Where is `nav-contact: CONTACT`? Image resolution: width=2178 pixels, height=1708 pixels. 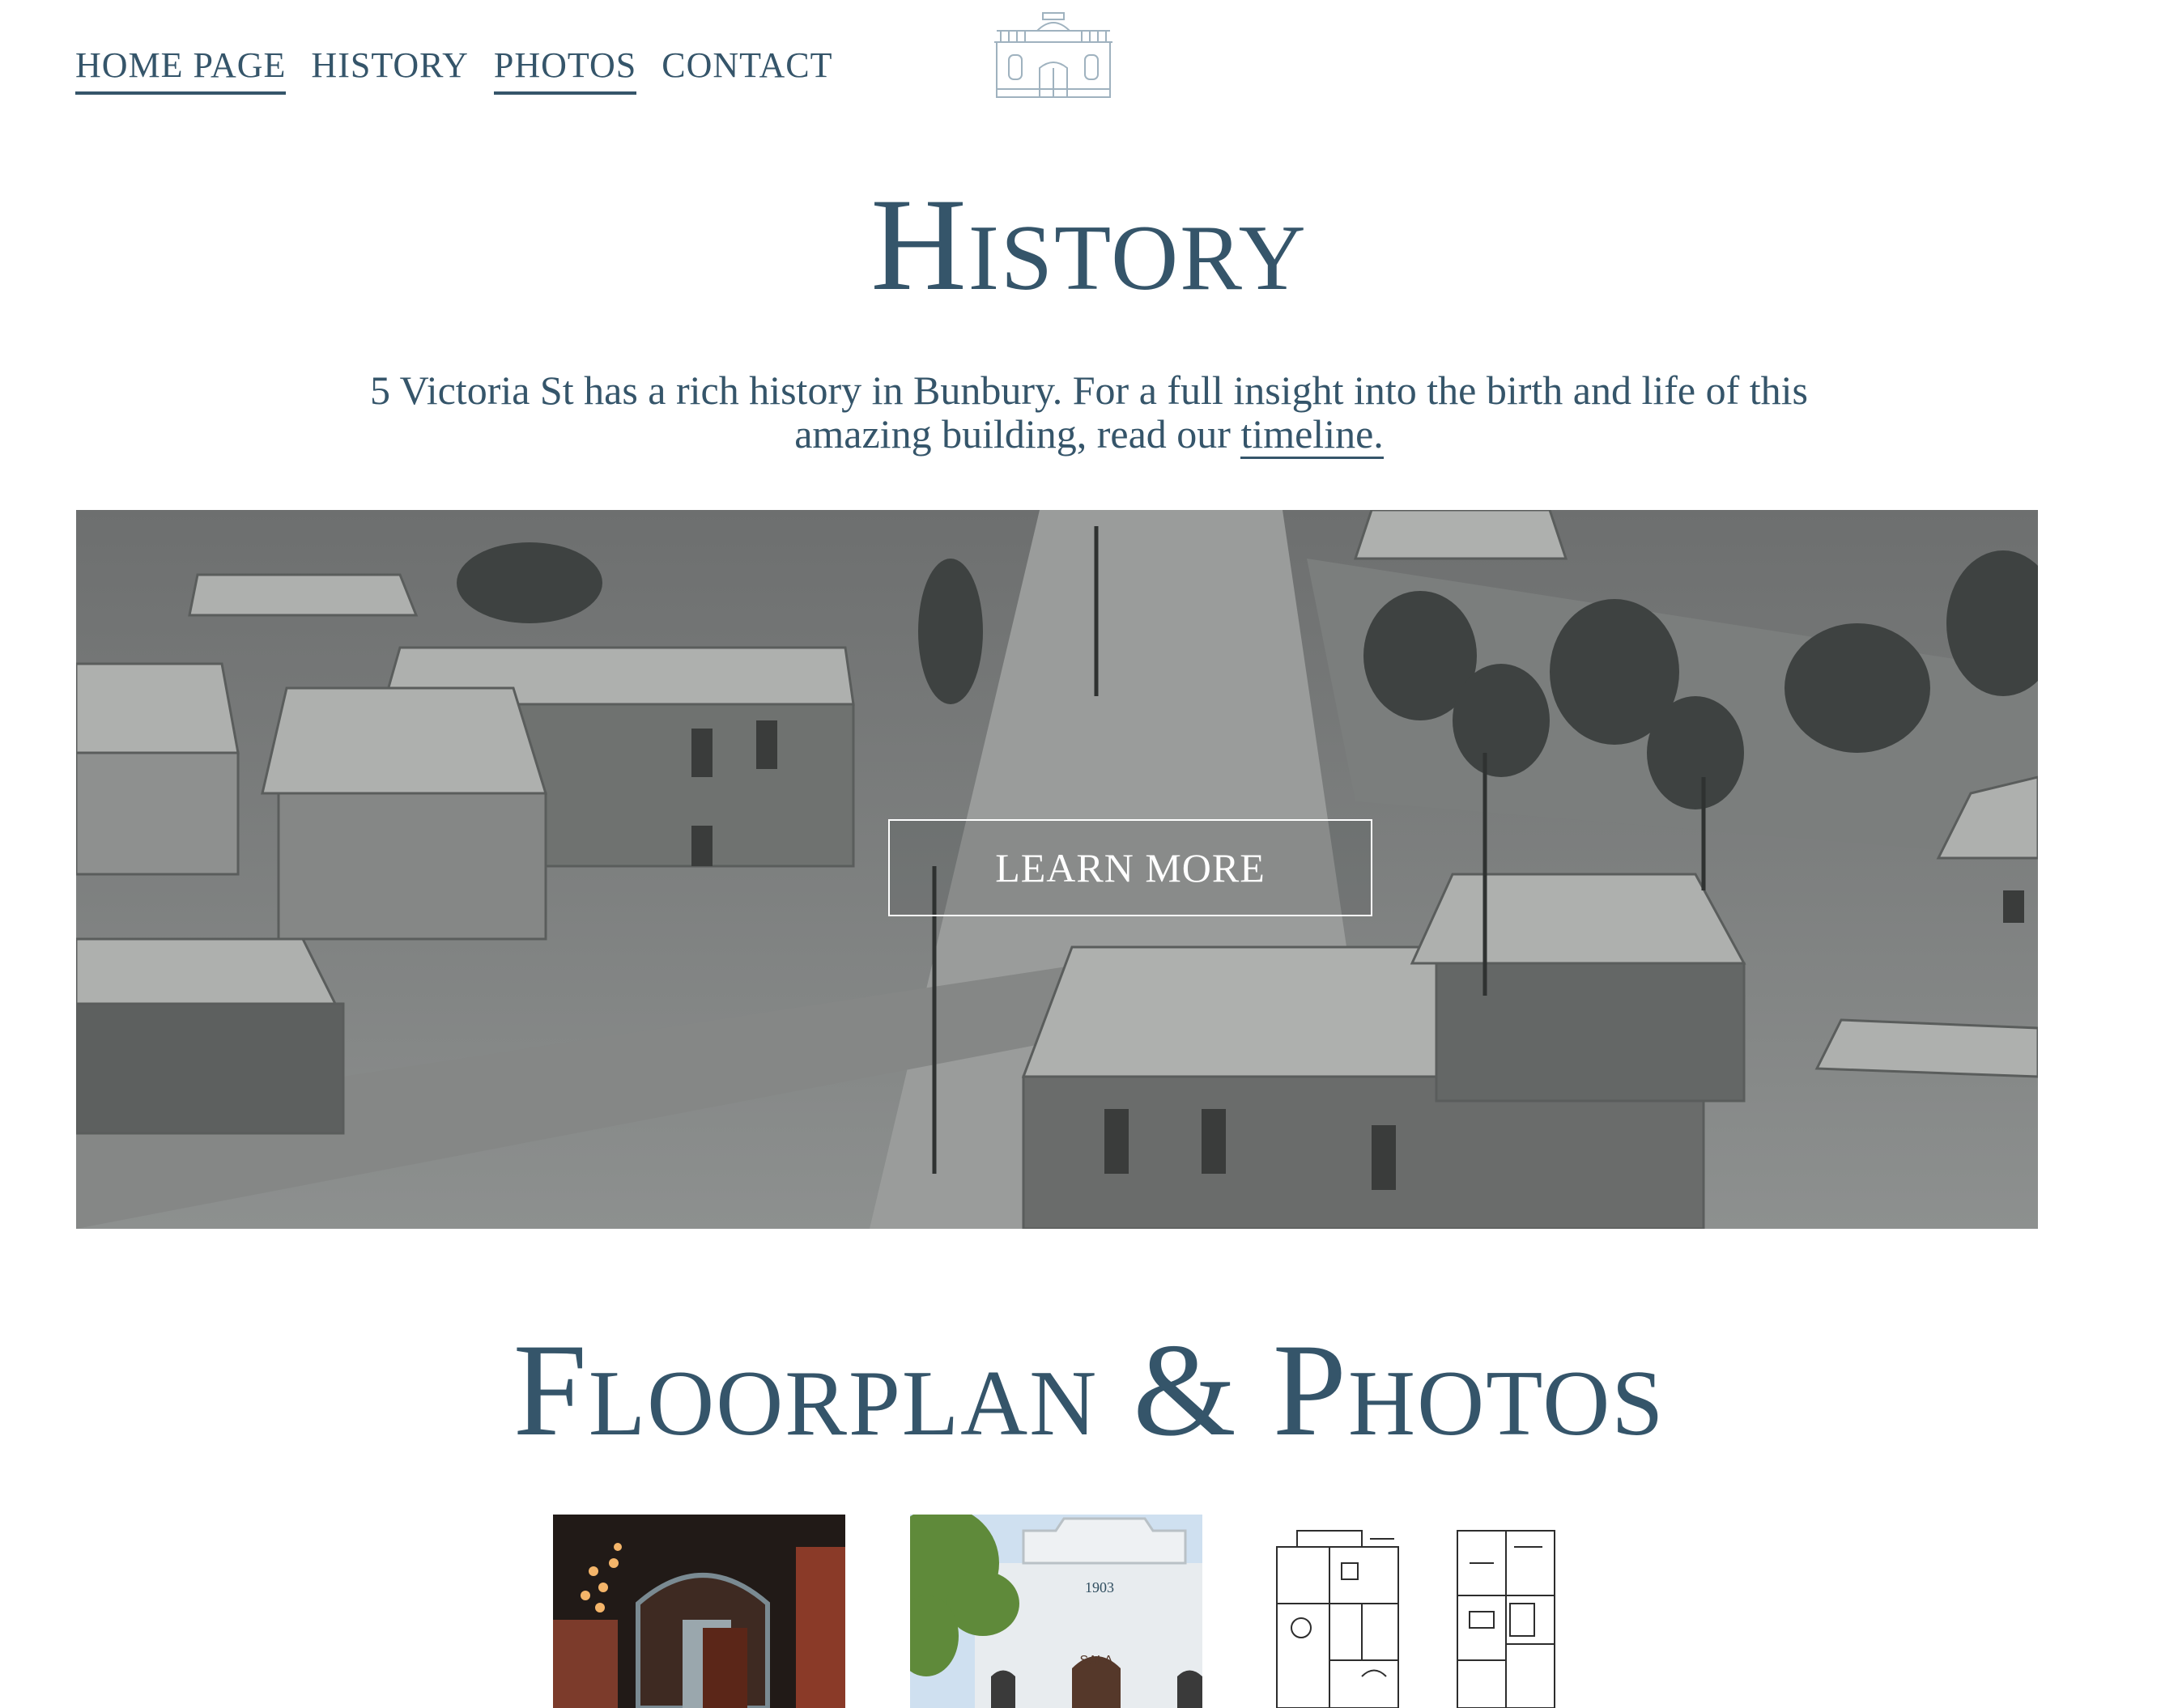 nav-contact: CONTACT is located at coordinates (746, 68).